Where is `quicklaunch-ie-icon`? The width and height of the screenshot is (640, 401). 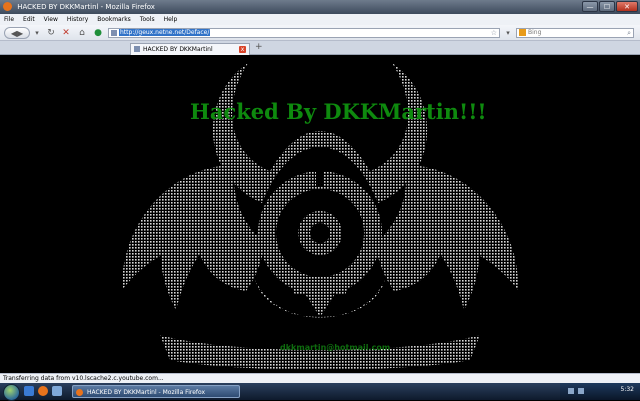
quicklaunch-ie-icon is located at coordinates (29, 391).